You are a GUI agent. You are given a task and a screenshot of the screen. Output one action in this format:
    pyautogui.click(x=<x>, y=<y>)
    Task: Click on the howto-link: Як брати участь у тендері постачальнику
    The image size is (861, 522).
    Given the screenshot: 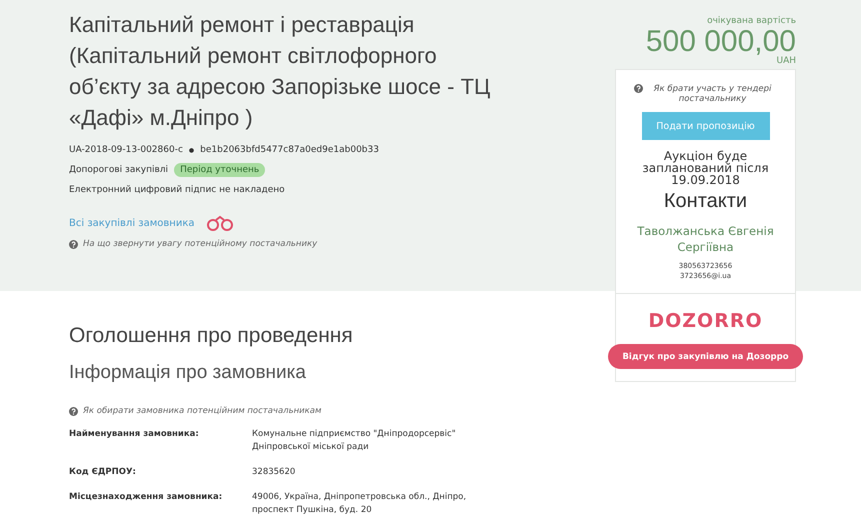 What is the action you would take?
    pyautogui.click(x=713, y=94)
    